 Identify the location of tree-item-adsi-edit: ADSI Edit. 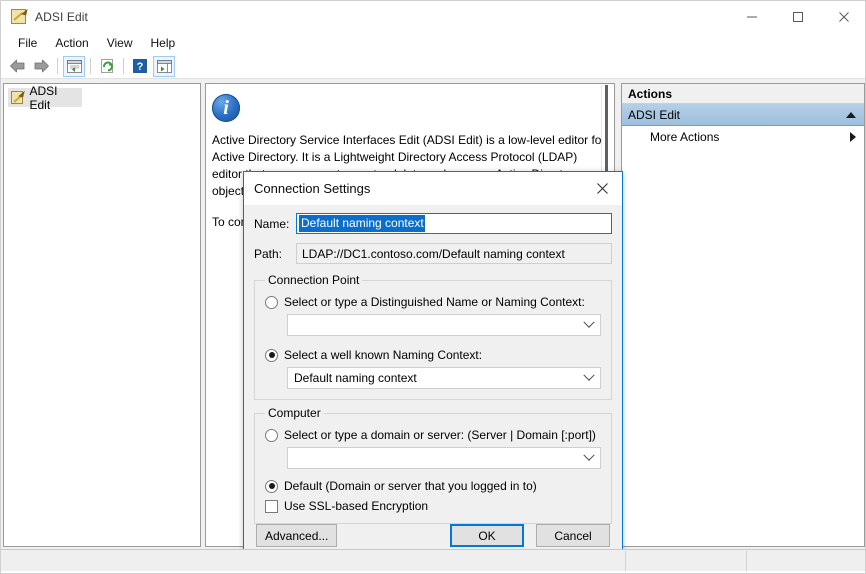
(45, 98).